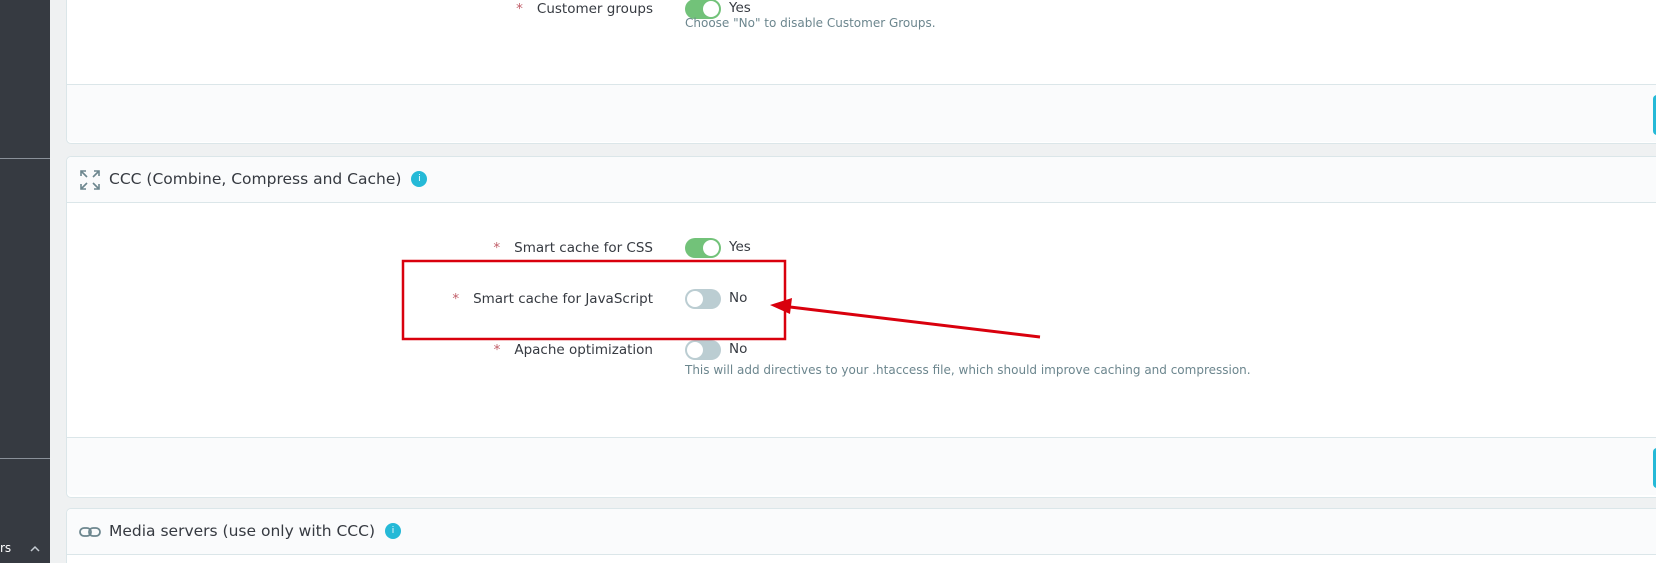 Image resolution: width=1656 pixels, height=563 pixels. Describe the element at coordinates (90, 180) in the screenshot. I see `expand-arrows-icon` at that location.